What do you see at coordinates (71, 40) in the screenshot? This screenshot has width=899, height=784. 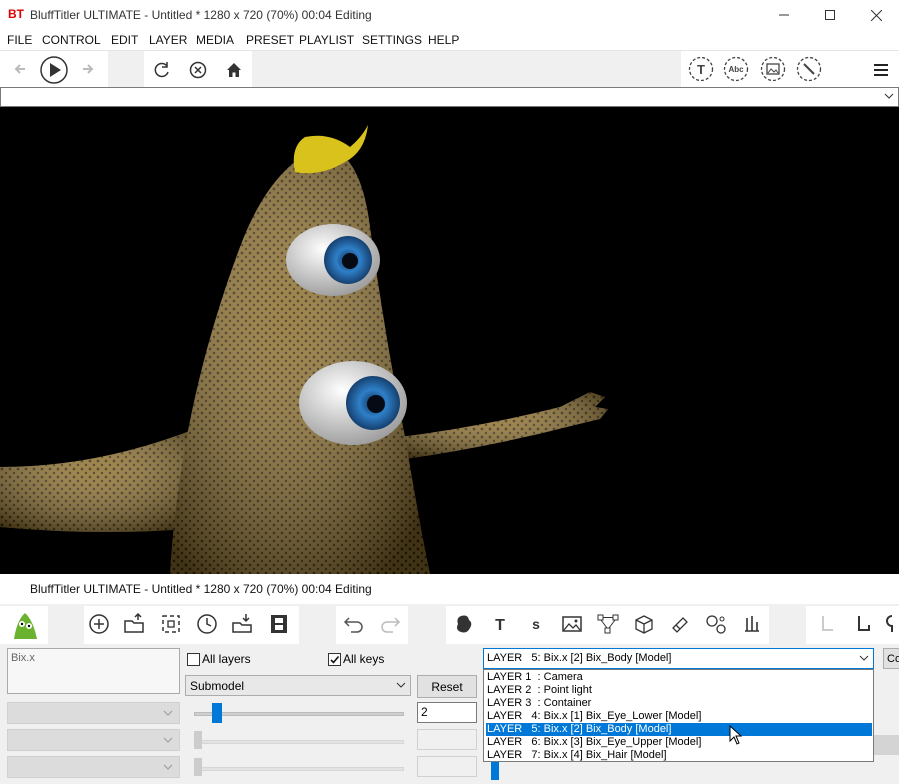 I see `menu-control: CONTROL` at bounding box center [71, 40].